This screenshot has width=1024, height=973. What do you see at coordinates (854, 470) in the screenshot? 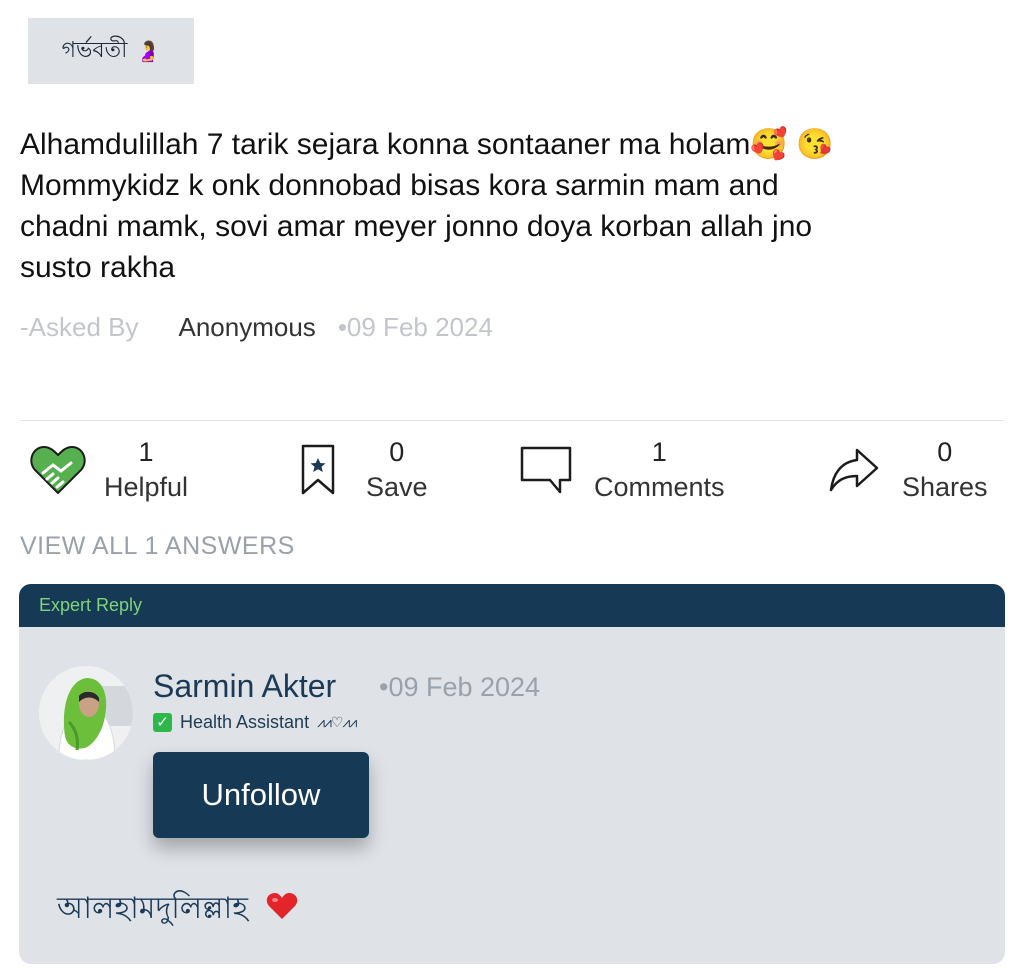
I see `share-arrow-icon` at bounding box center [854, 470].